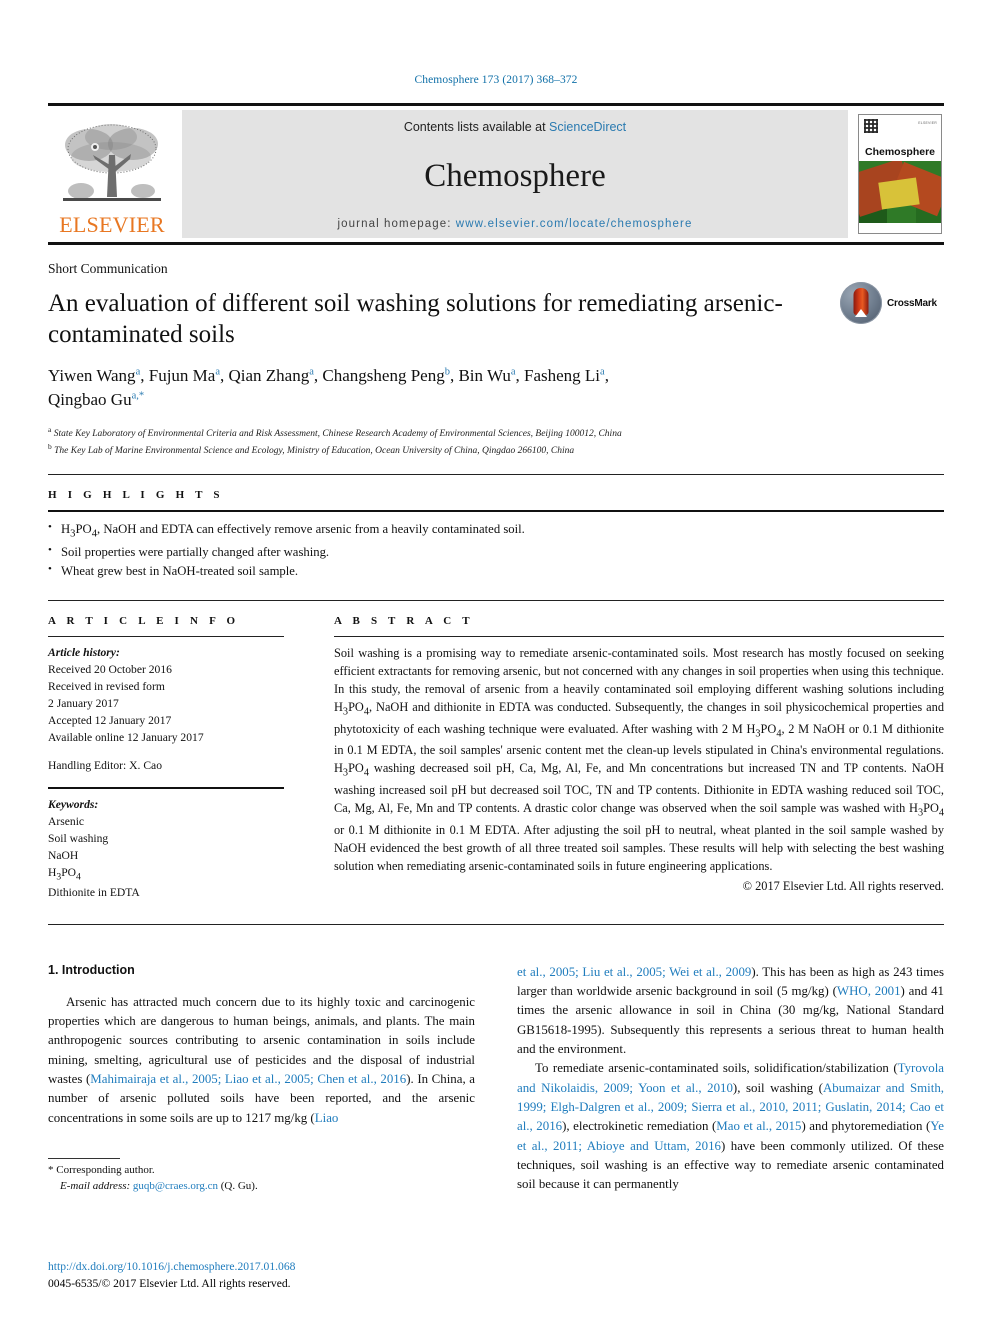 The height and width of the screenshot is (1323, 992). What do you see at coordinates (110, 720) in the screenshot?
I see `accepted-date: Accepted 12 January 2017` at bounding box center [110, 720].